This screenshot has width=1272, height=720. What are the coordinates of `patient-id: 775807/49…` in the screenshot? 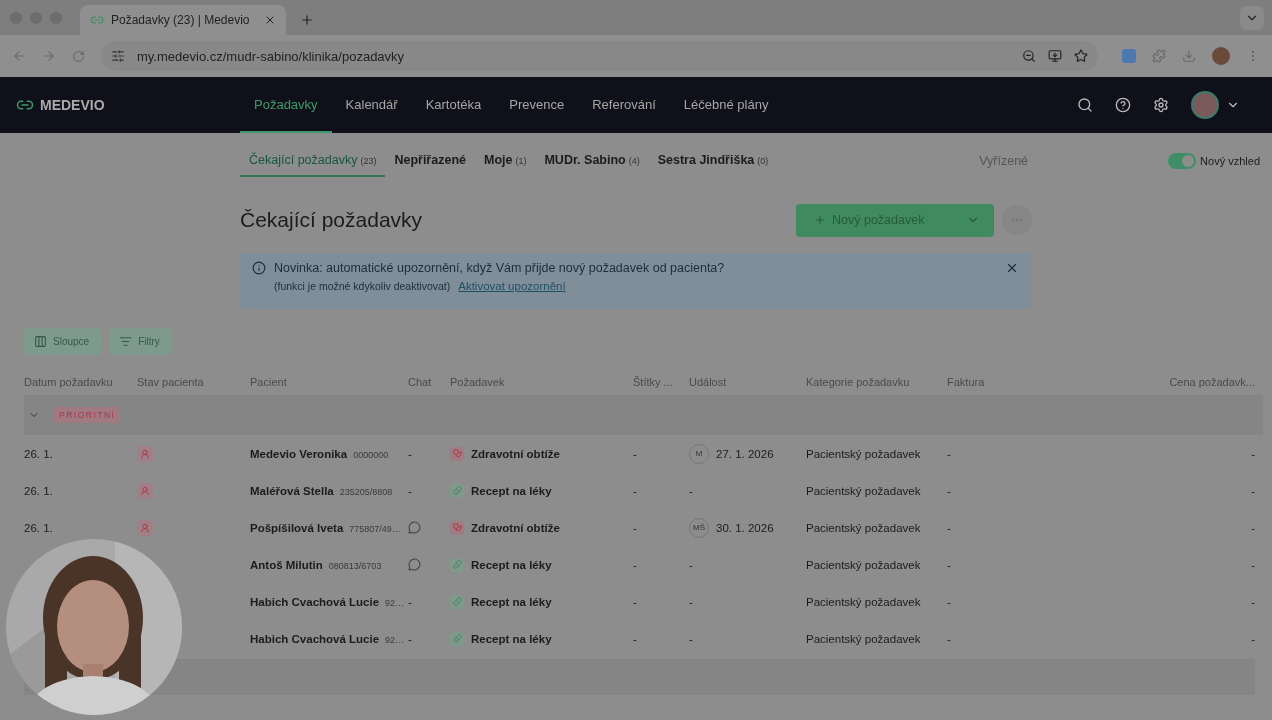 It's located at (375, 528).